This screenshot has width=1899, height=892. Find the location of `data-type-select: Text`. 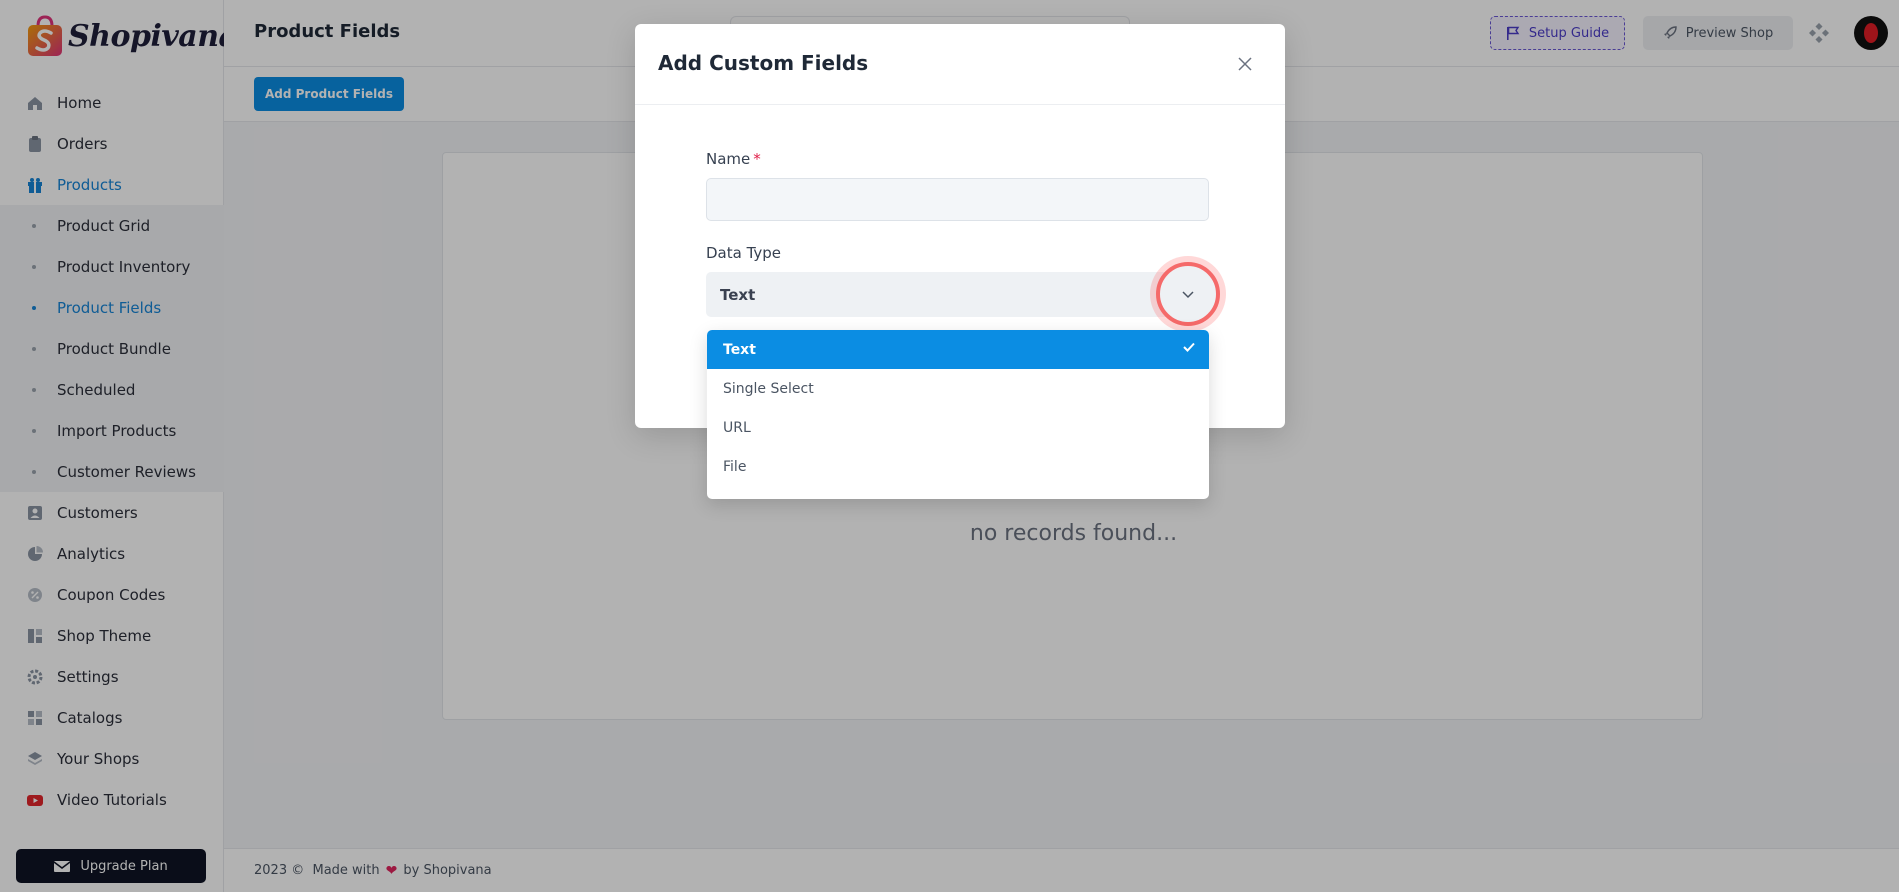

data-type-select: Text is located at coordinates (957, 294).